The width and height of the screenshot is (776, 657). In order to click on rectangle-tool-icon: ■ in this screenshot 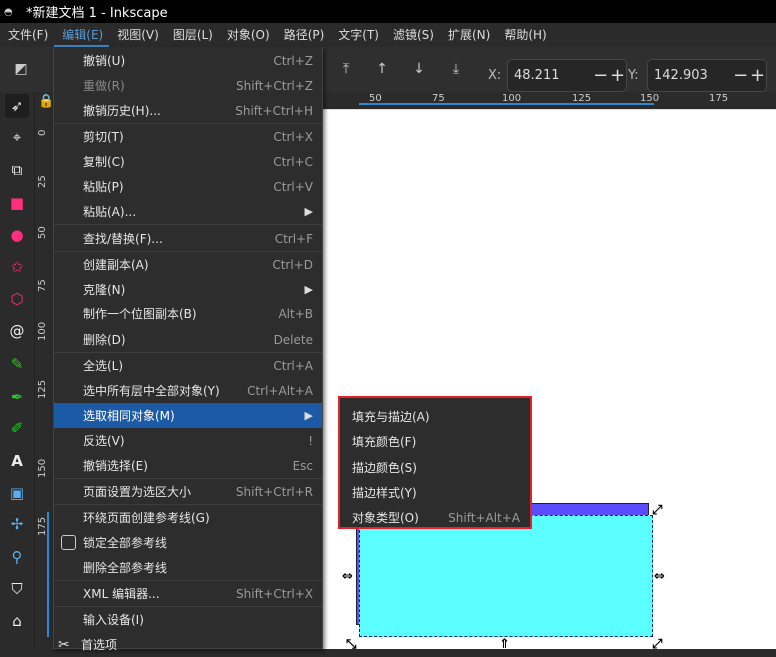, I will do `click(17, 203)`.